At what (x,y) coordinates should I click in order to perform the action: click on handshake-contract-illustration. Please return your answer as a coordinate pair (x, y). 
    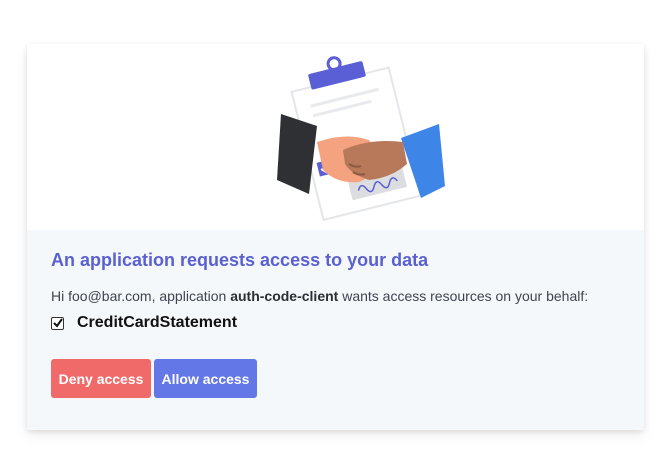
    Looking at the image, I should click on (361, 139).